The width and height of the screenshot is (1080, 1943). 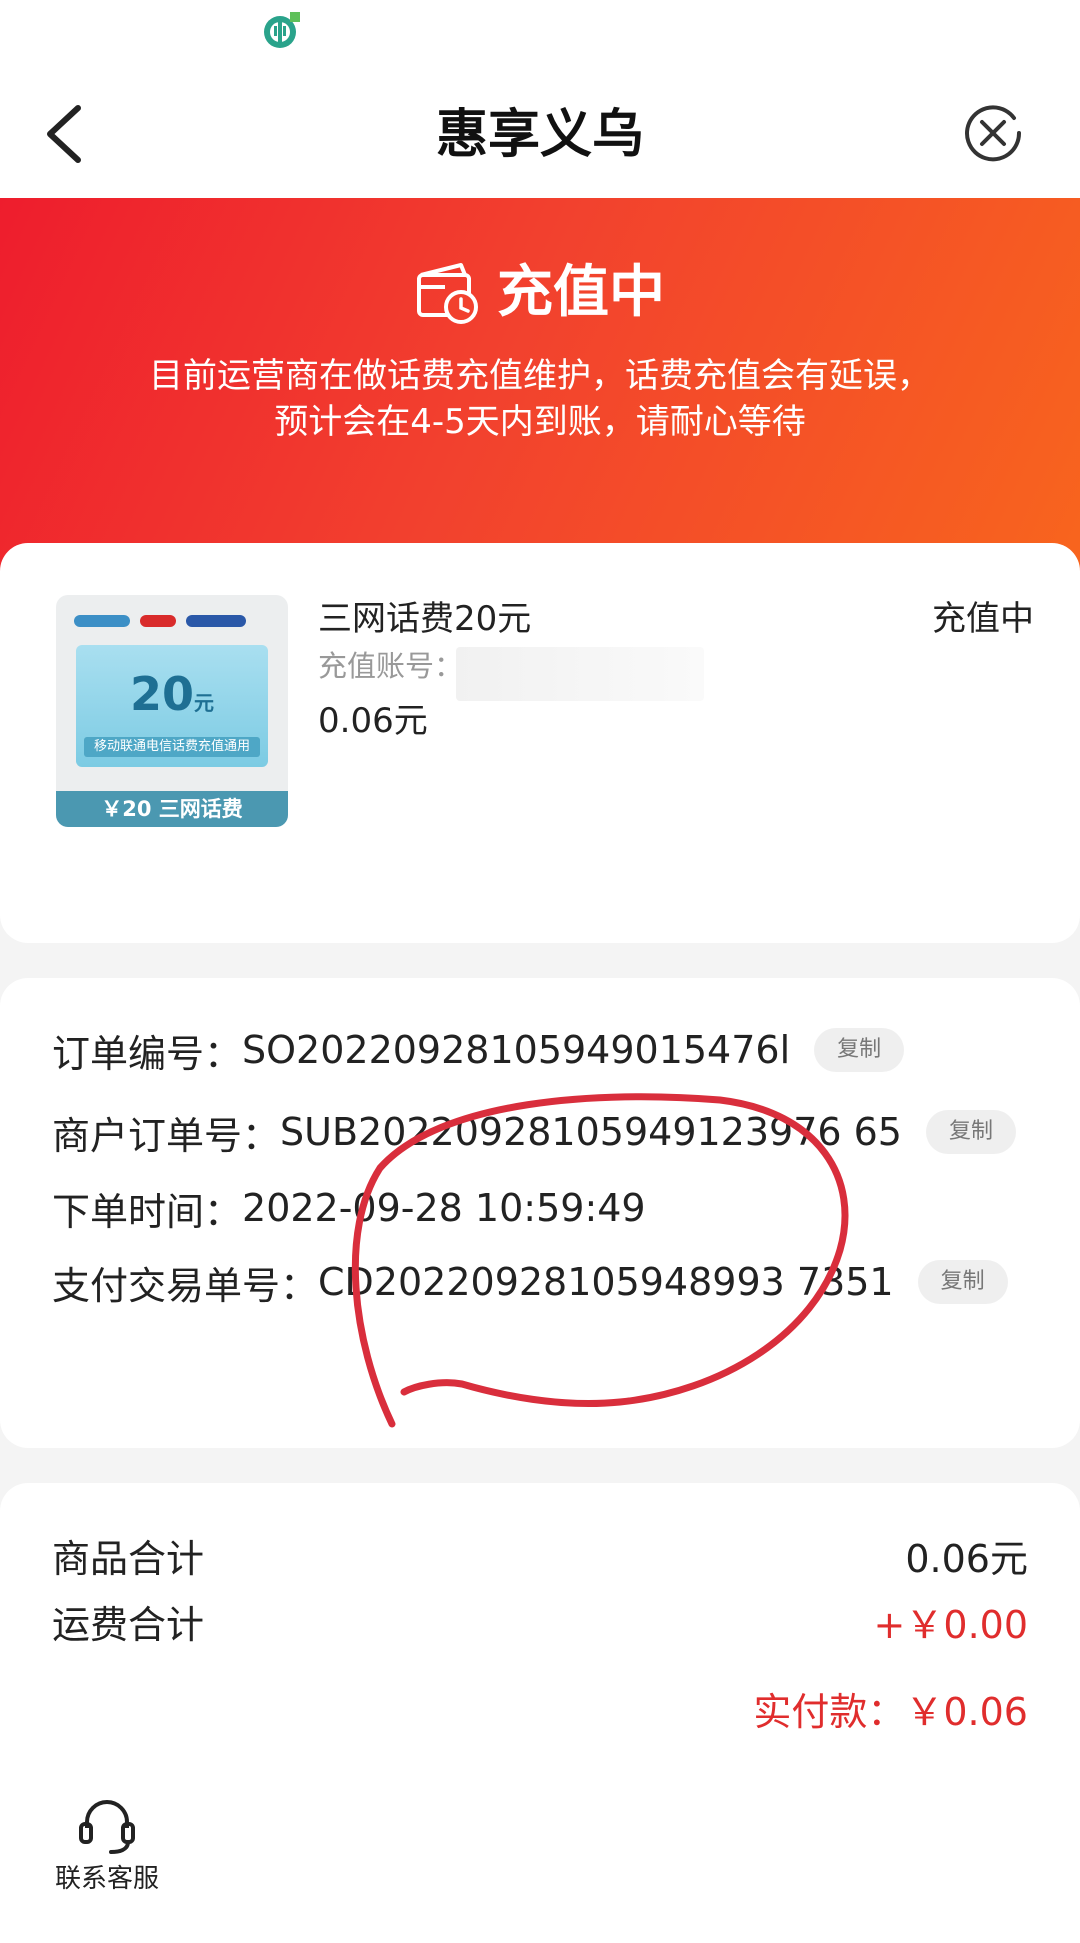 I want to click on merchant-order-value: SUB20220928105949123976 65, so click(x=591, y=1132).